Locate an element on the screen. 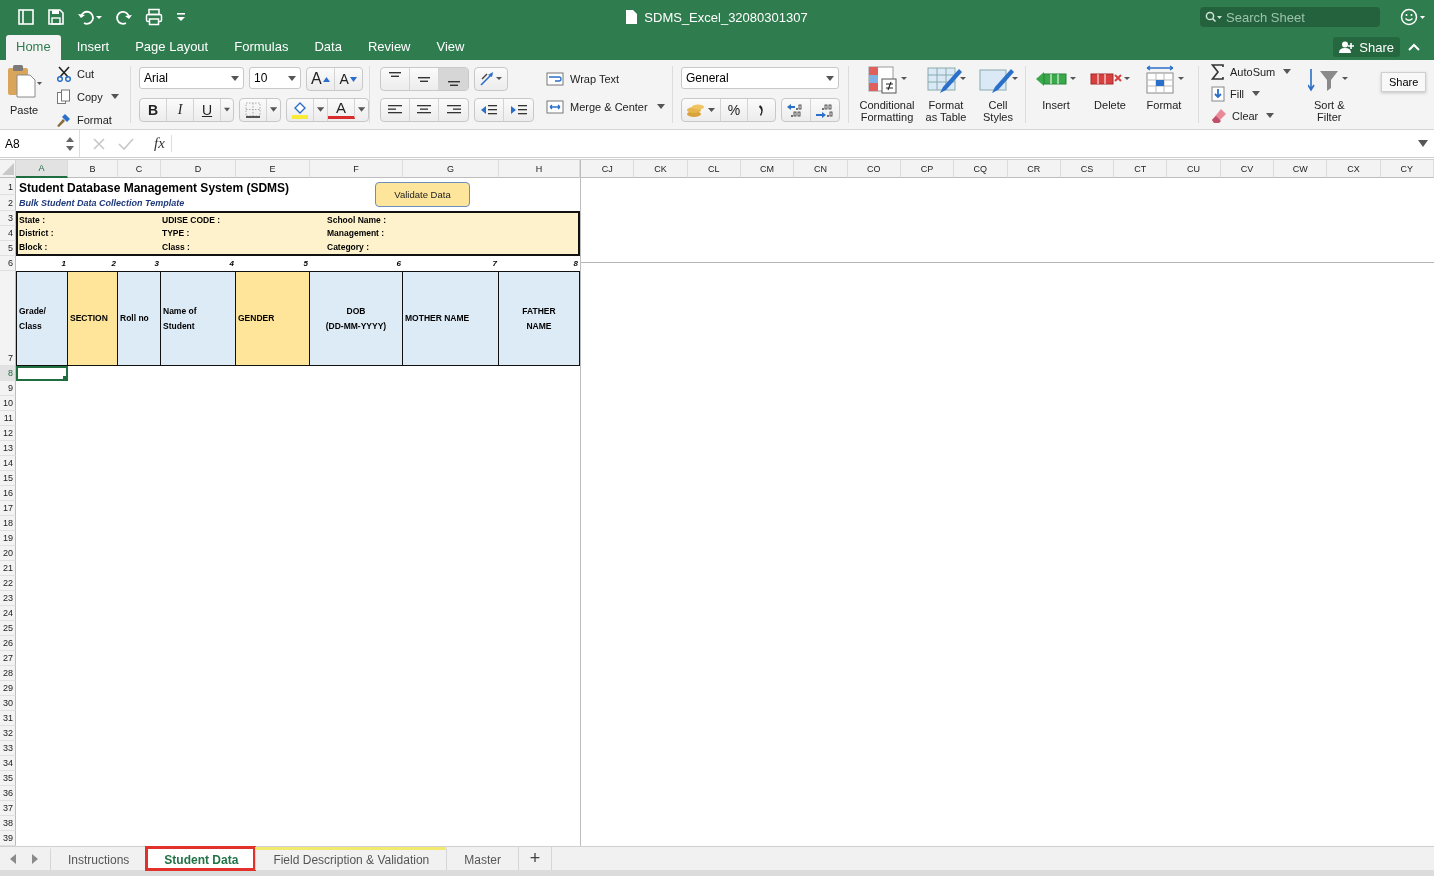  row-header: 31 is located at coordinates (8, 718).